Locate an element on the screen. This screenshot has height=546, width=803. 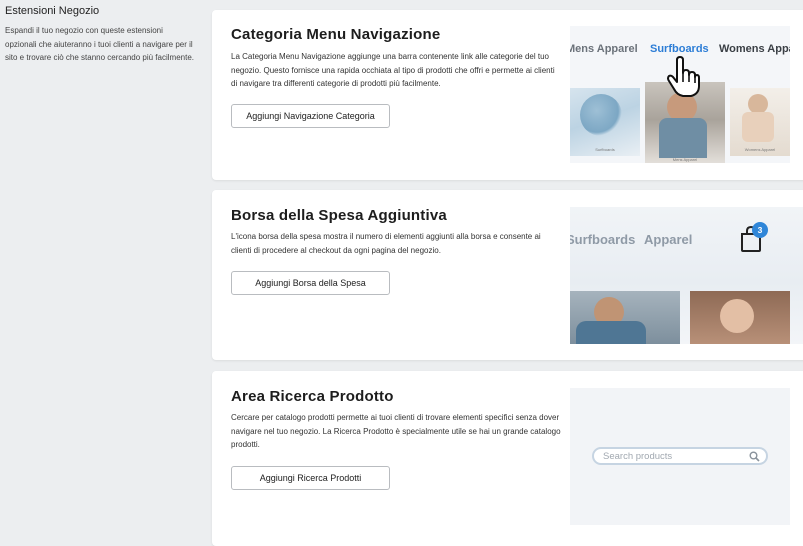
thumb-womens-apparel is located at coordinates (740, 317).